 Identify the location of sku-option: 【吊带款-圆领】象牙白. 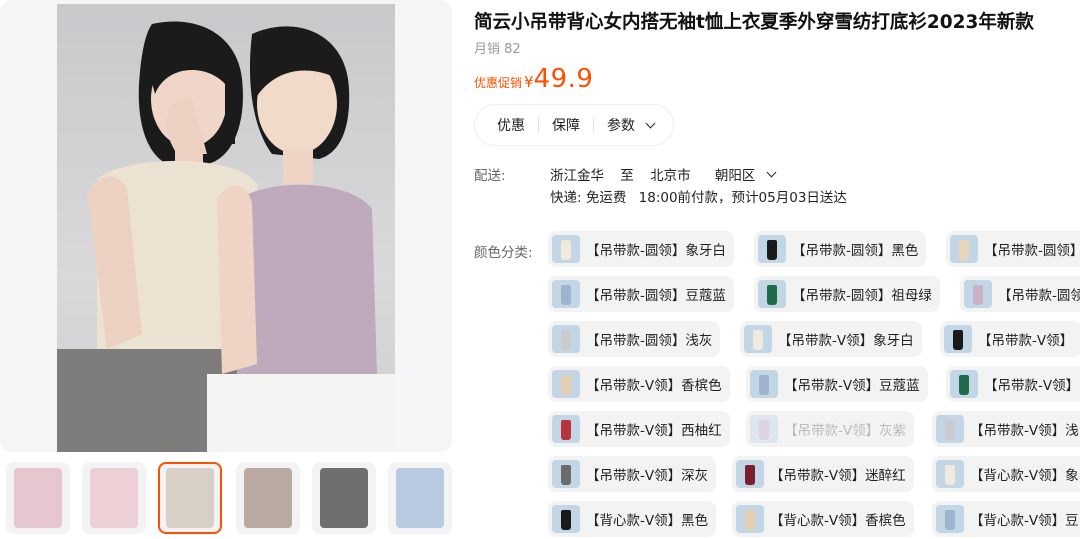
(641, 249).